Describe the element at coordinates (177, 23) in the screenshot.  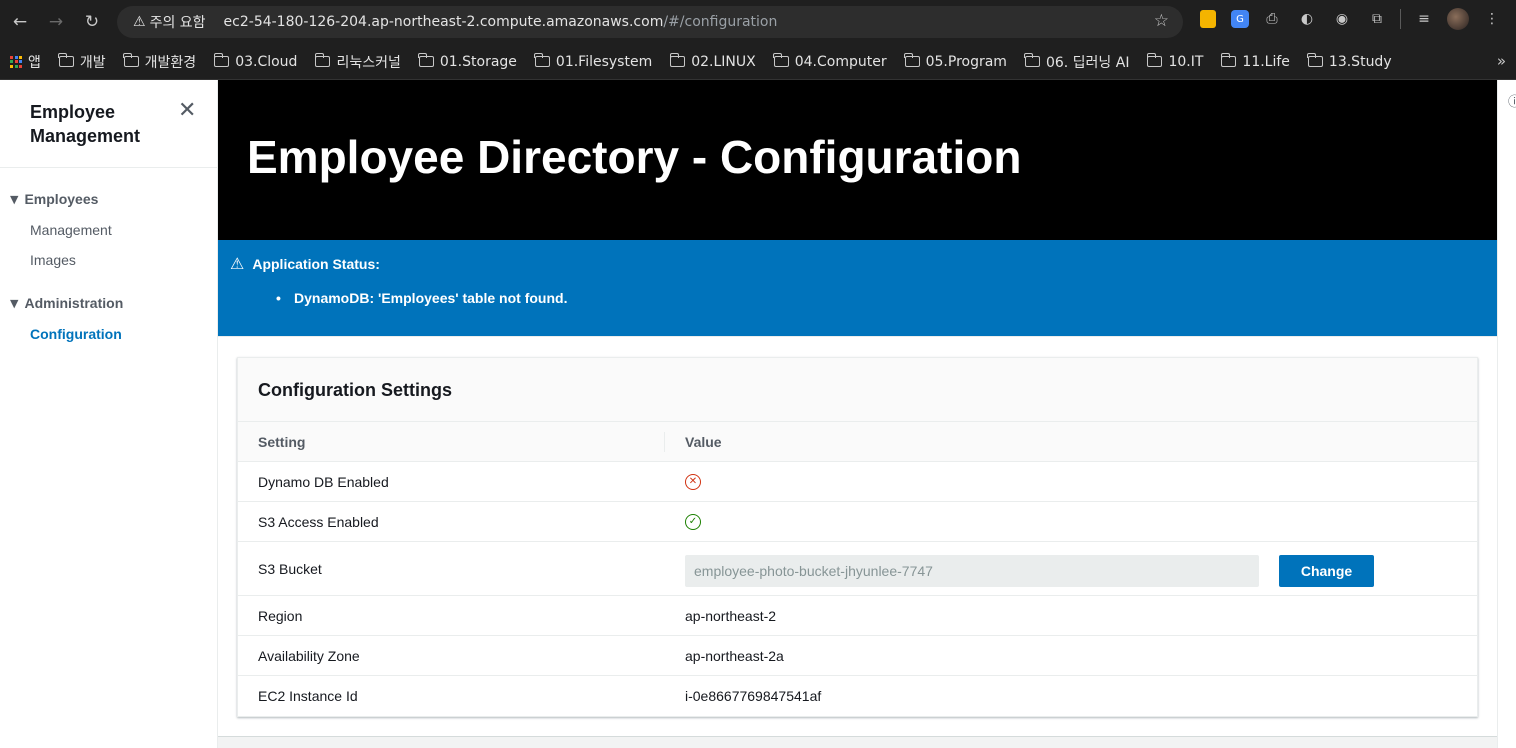
I see `security-label: 주의 요함` at that location.